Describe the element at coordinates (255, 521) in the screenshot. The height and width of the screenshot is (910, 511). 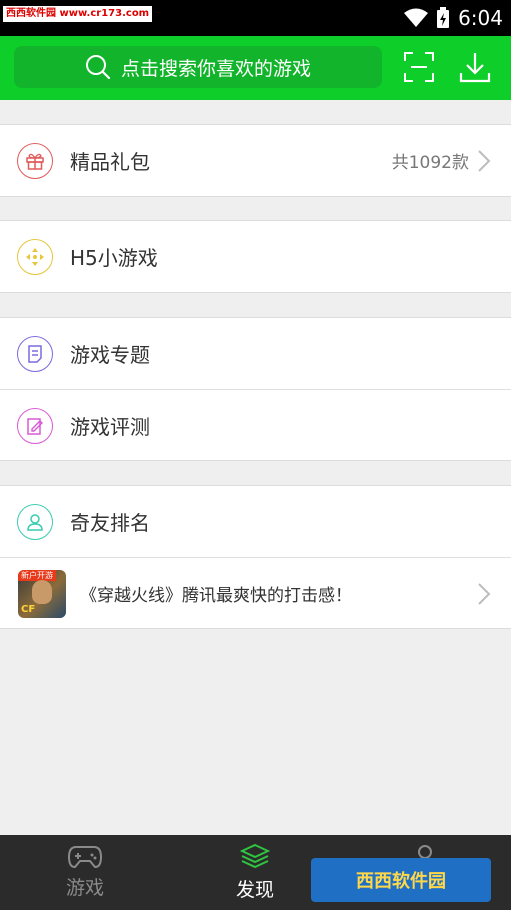
I see `menu-item-rankings: 奇友排名` at that location.